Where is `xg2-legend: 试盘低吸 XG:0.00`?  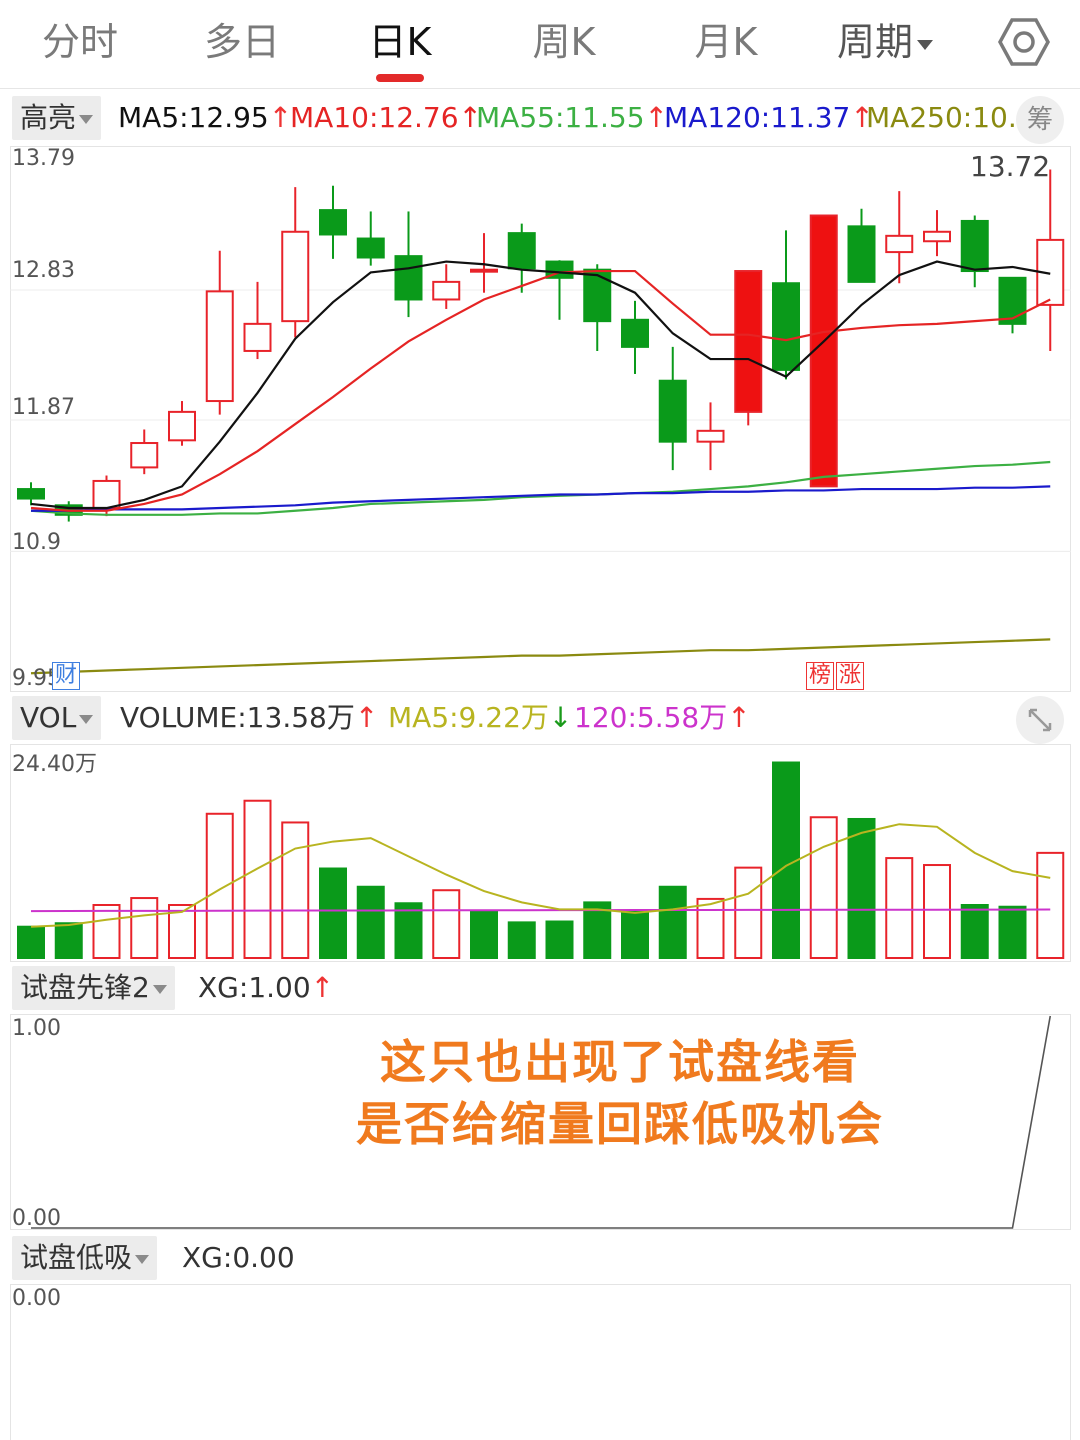 xg2-legend: 试盘低吸 XG:0.00 is located at coordinates (540, 1258).